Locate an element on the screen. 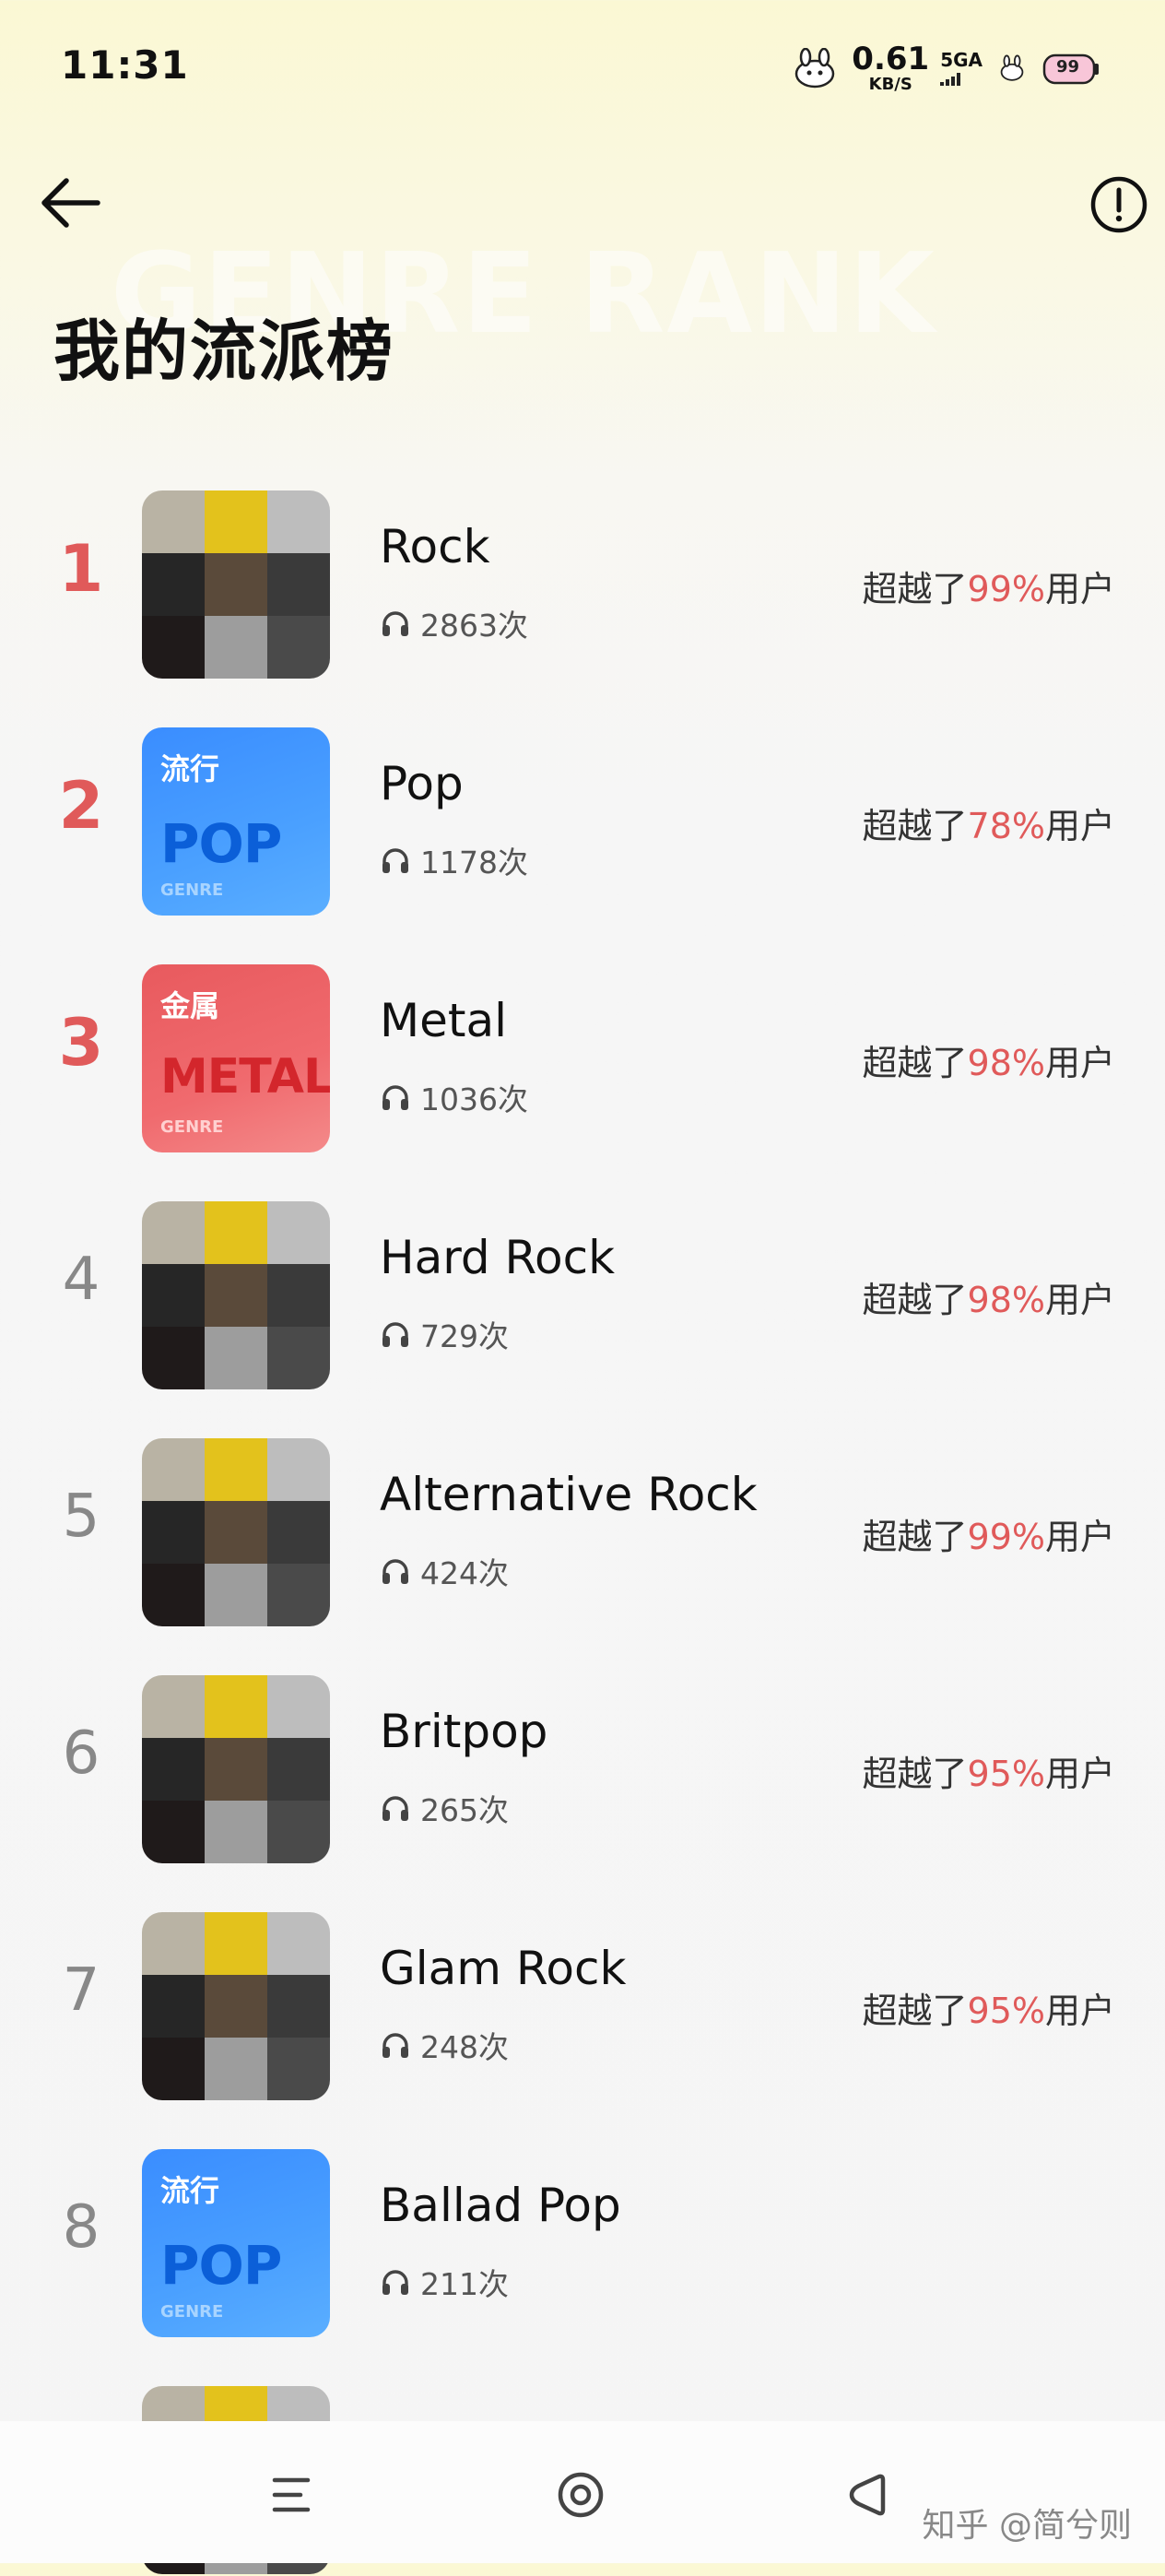 This screenshot has width=1165, height=2576. genre-card-chinese-label: 金属 is located at coordinates (190, 1005).